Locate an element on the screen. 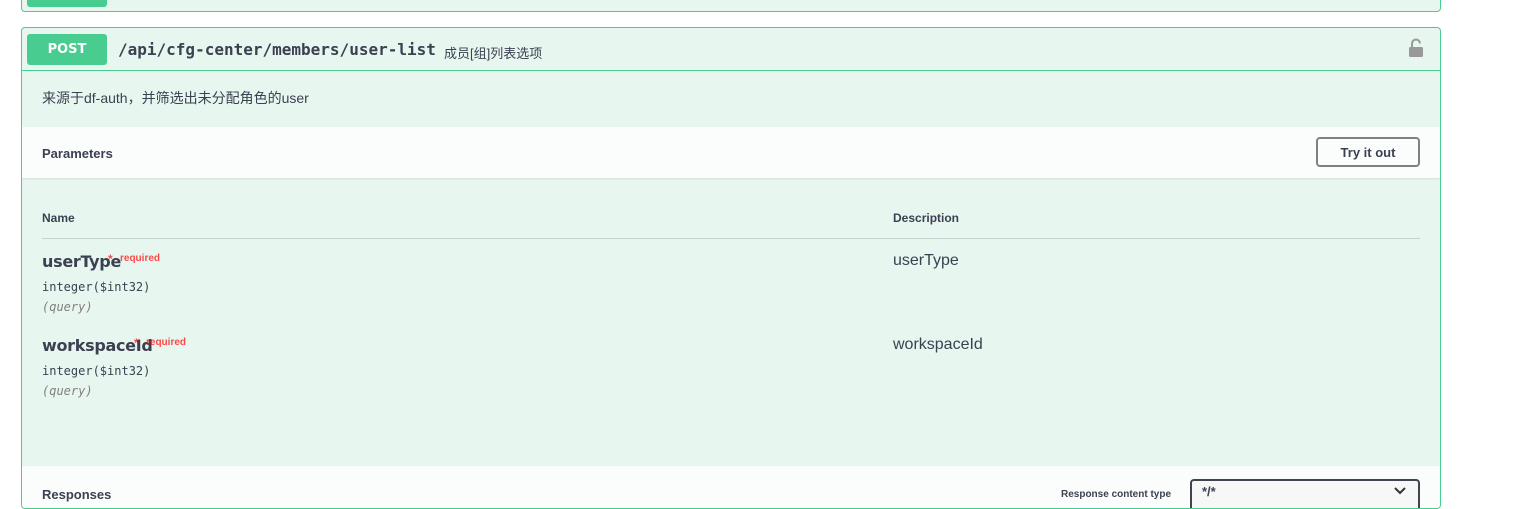 Image resolution: width=1525 pixels, height=509 pixels. endpoint-path: /api/cfg-center/members/user-list is located at coordinates (277, 49).